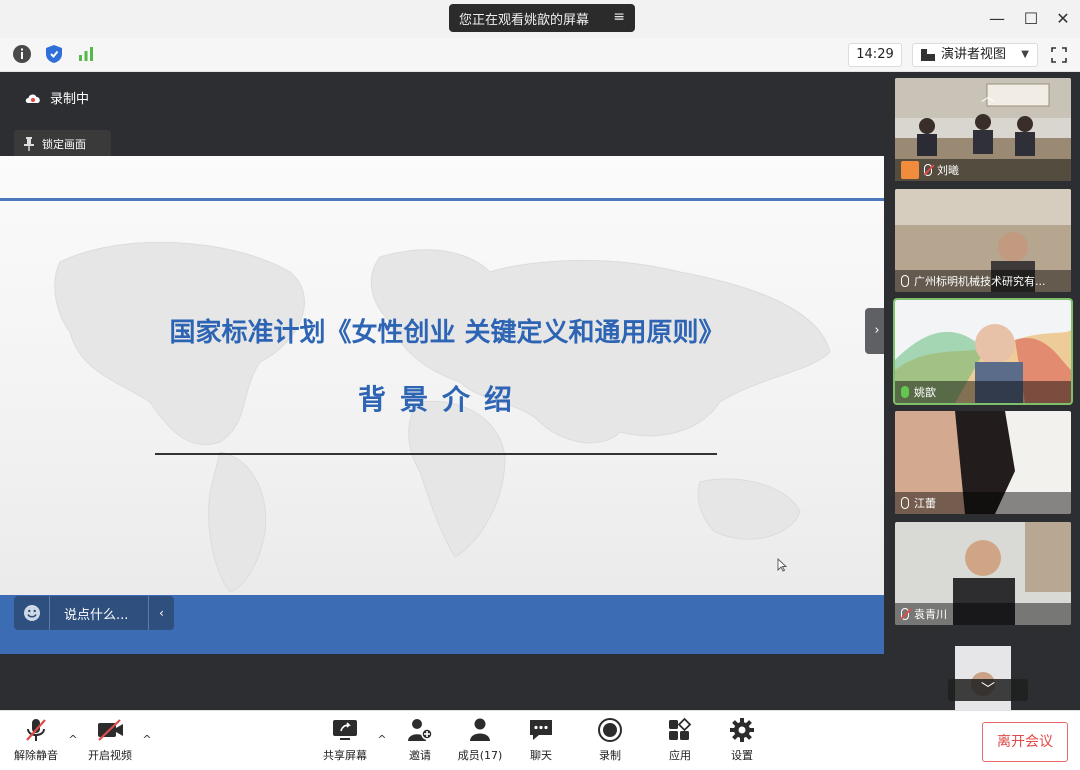 This screenshot has width=1080, height=770. What do you see at coordinates (382, 739) in the screenshot?
I see `share-options-caret: ^` at bounding box center [382, 739].